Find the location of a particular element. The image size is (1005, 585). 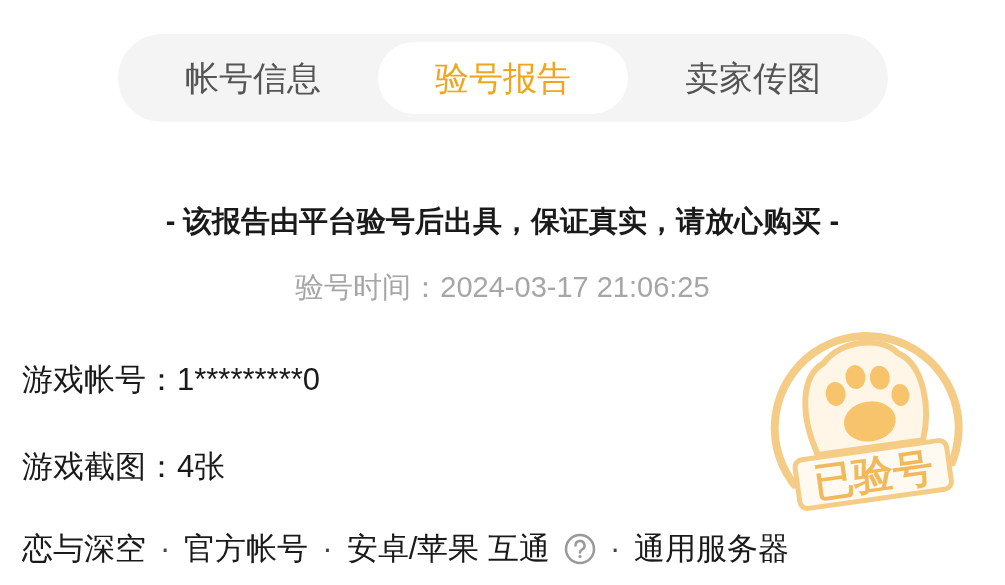

field-value: 1*********0 is located at coordinates (249, 380).